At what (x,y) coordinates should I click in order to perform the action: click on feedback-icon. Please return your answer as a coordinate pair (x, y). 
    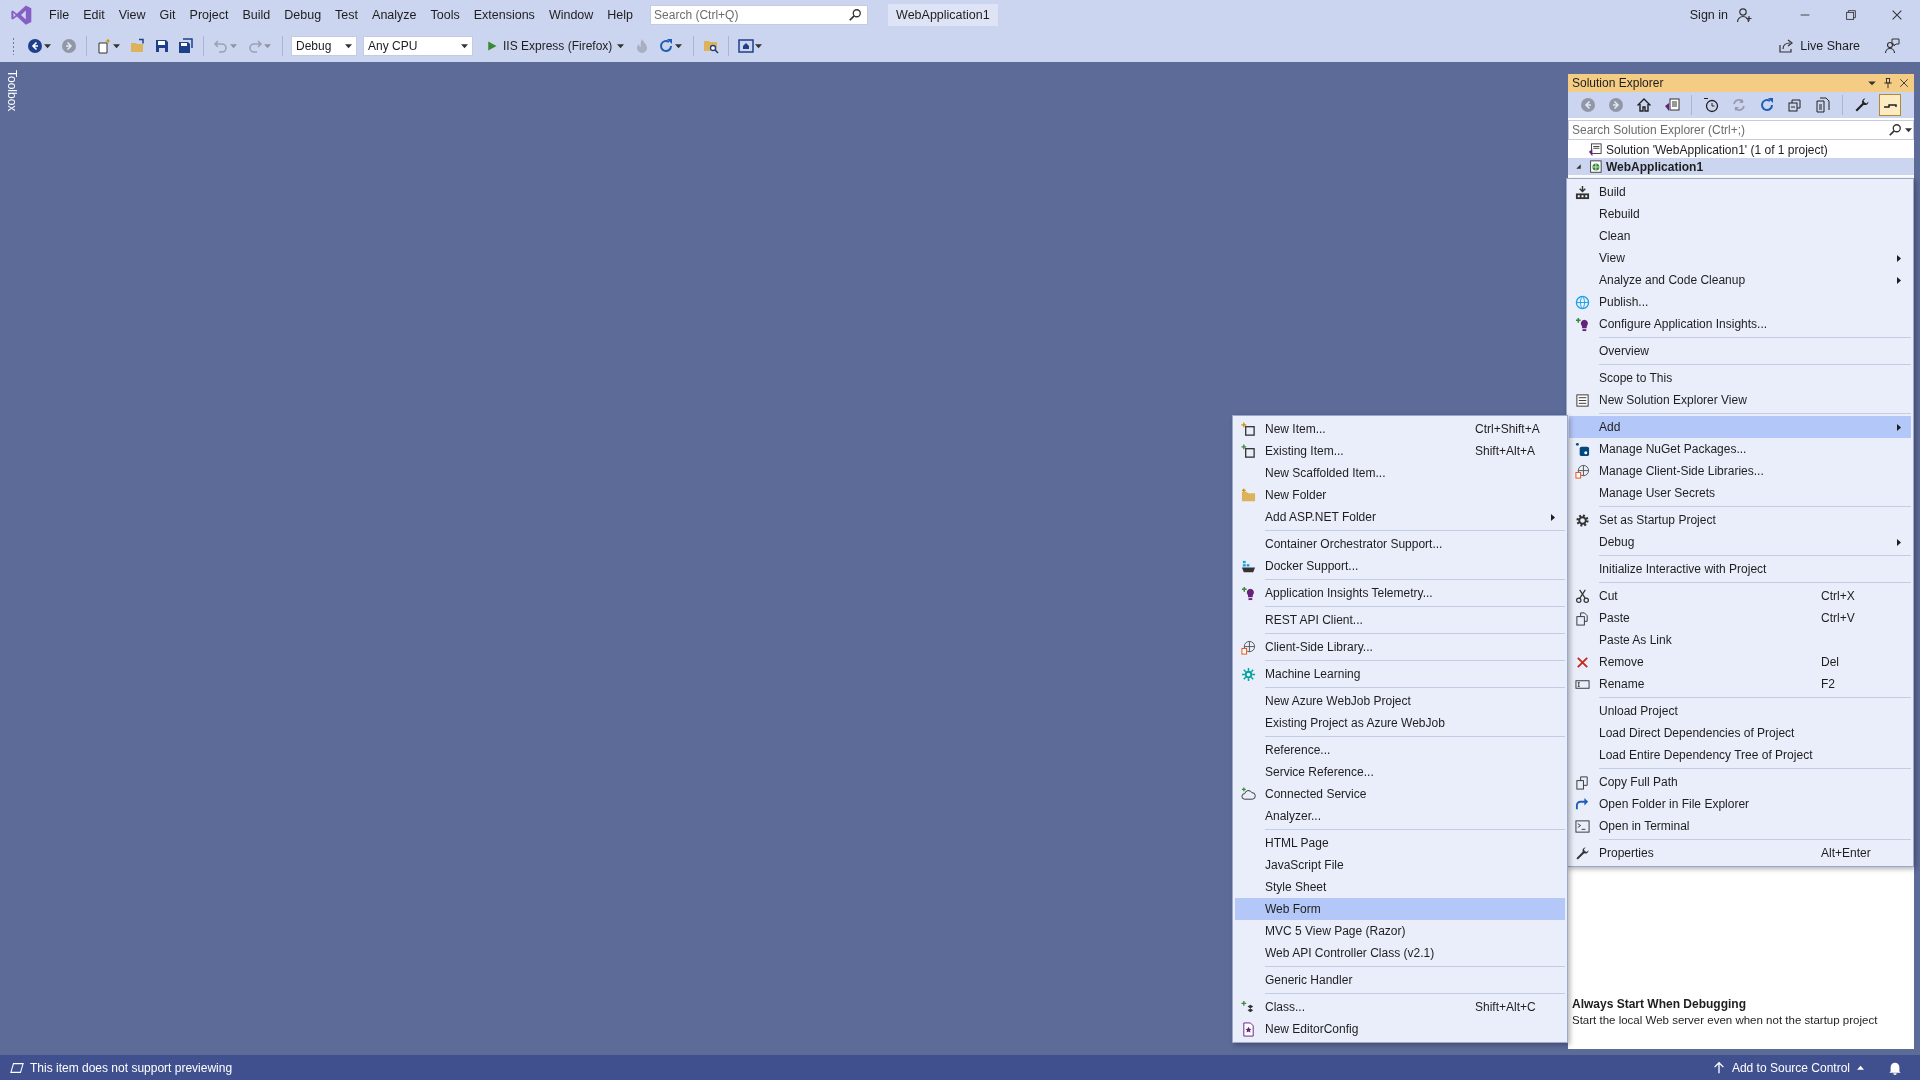
    Looking at the image, I should click on (1892, 46).